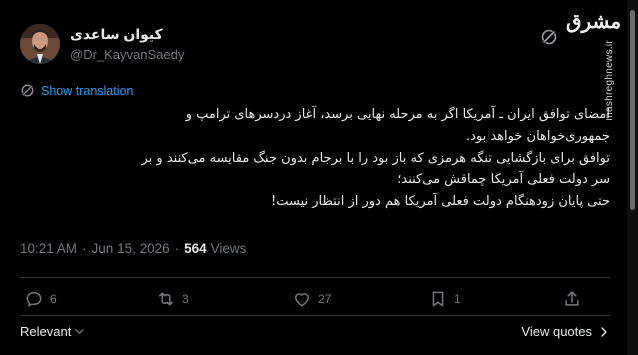 This screenshot has height=355, width=638. I want to click on avatar-photo, so click(40, 44).